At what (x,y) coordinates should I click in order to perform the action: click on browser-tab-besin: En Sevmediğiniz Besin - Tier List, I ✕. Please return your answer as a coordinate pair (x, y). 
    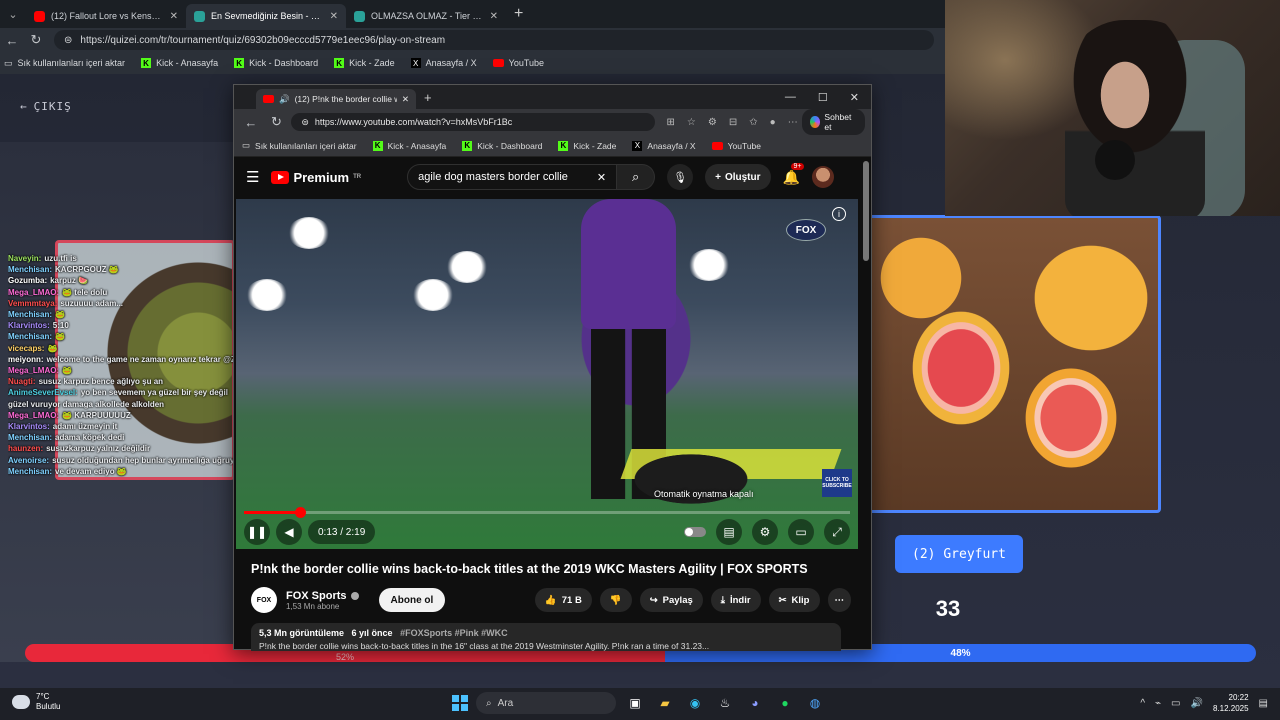
    Looking at the image, I should click on (266, 16).